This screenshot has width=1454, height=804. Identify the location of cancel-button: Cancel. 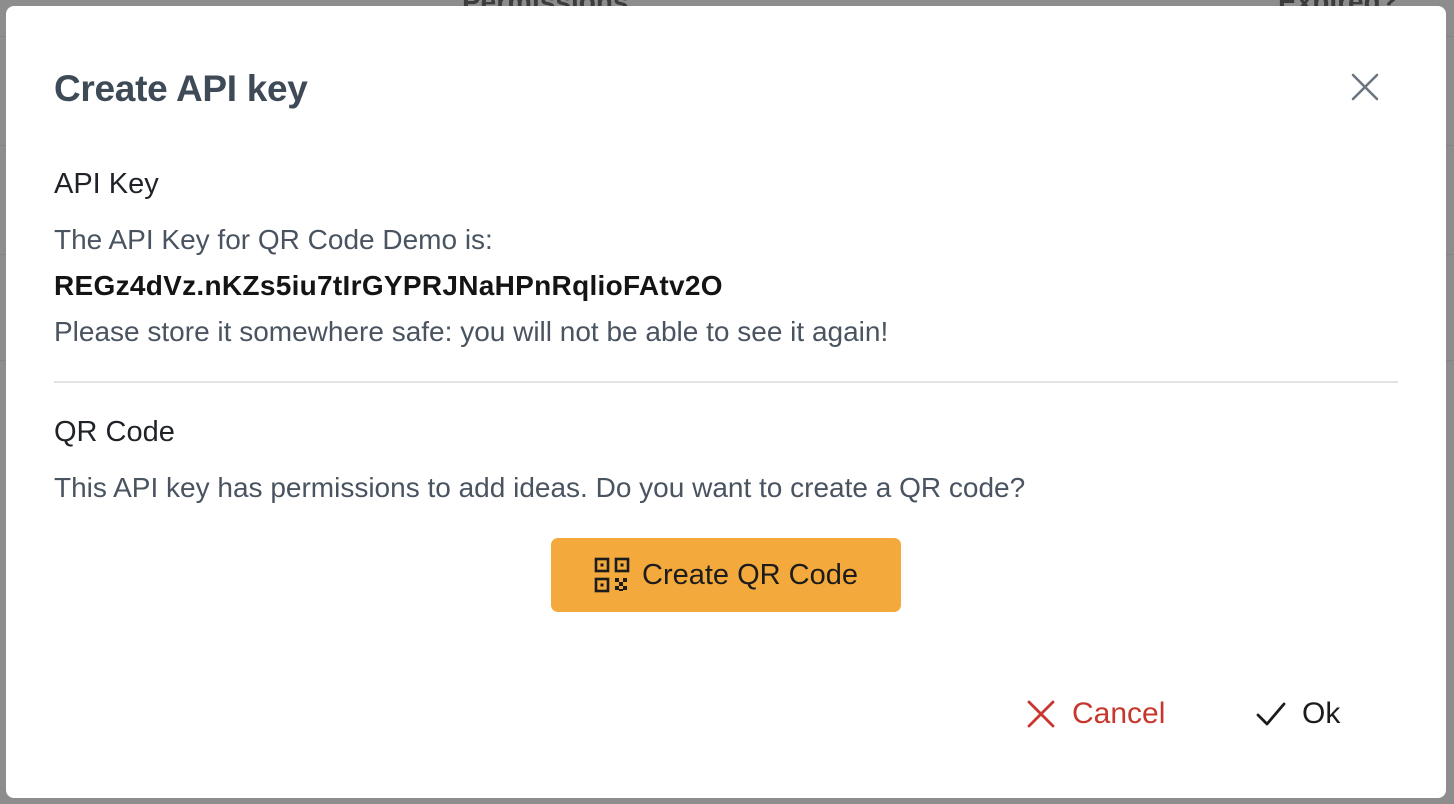
(1095, 714).